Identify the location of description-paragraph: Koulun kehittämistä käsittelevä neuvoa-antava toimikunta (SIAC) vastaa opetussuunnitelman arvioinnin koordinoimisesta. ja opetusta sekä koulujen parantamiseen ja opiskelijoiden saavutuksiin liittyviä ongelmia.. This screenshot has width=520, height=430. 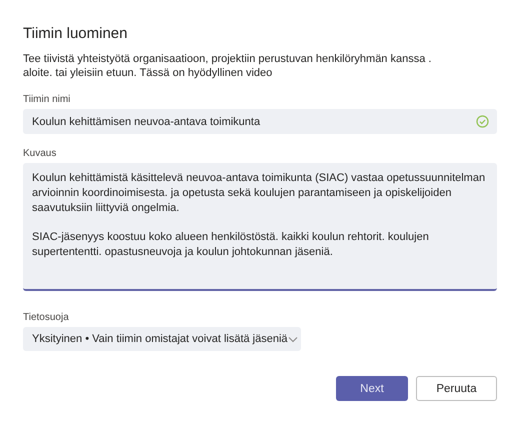
(259, 193).